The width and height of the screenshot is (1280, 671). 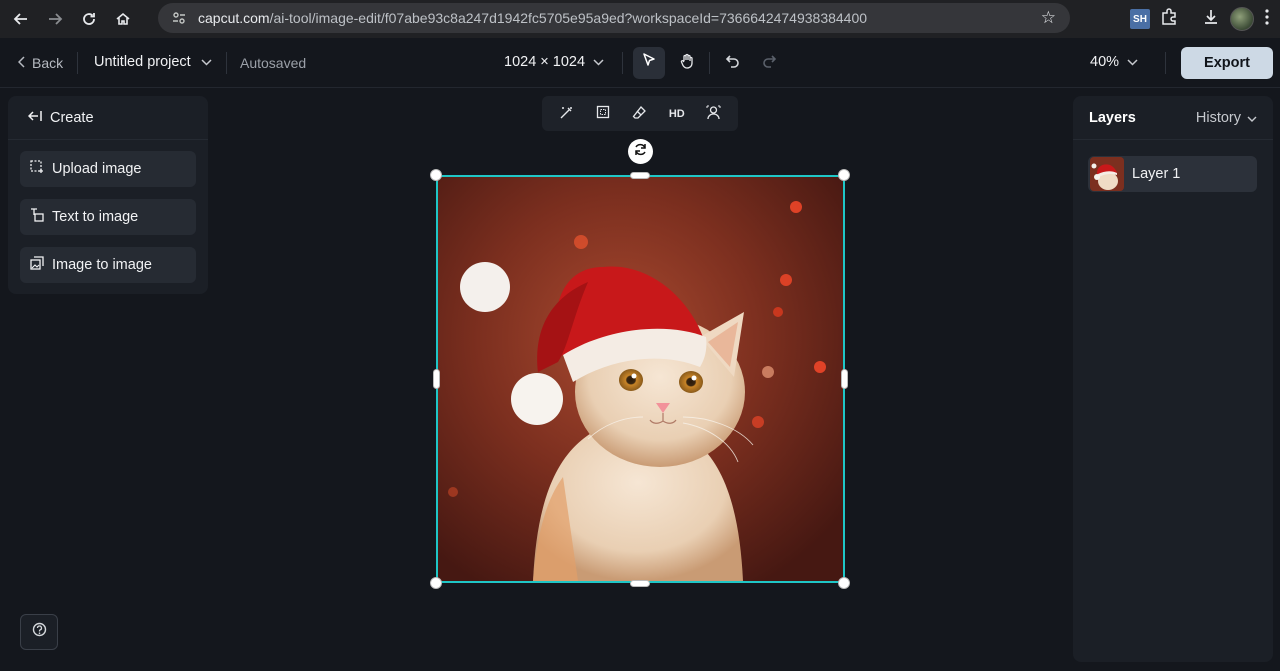 I want to click on text-to-image-icon, so click(x=37, y=217).